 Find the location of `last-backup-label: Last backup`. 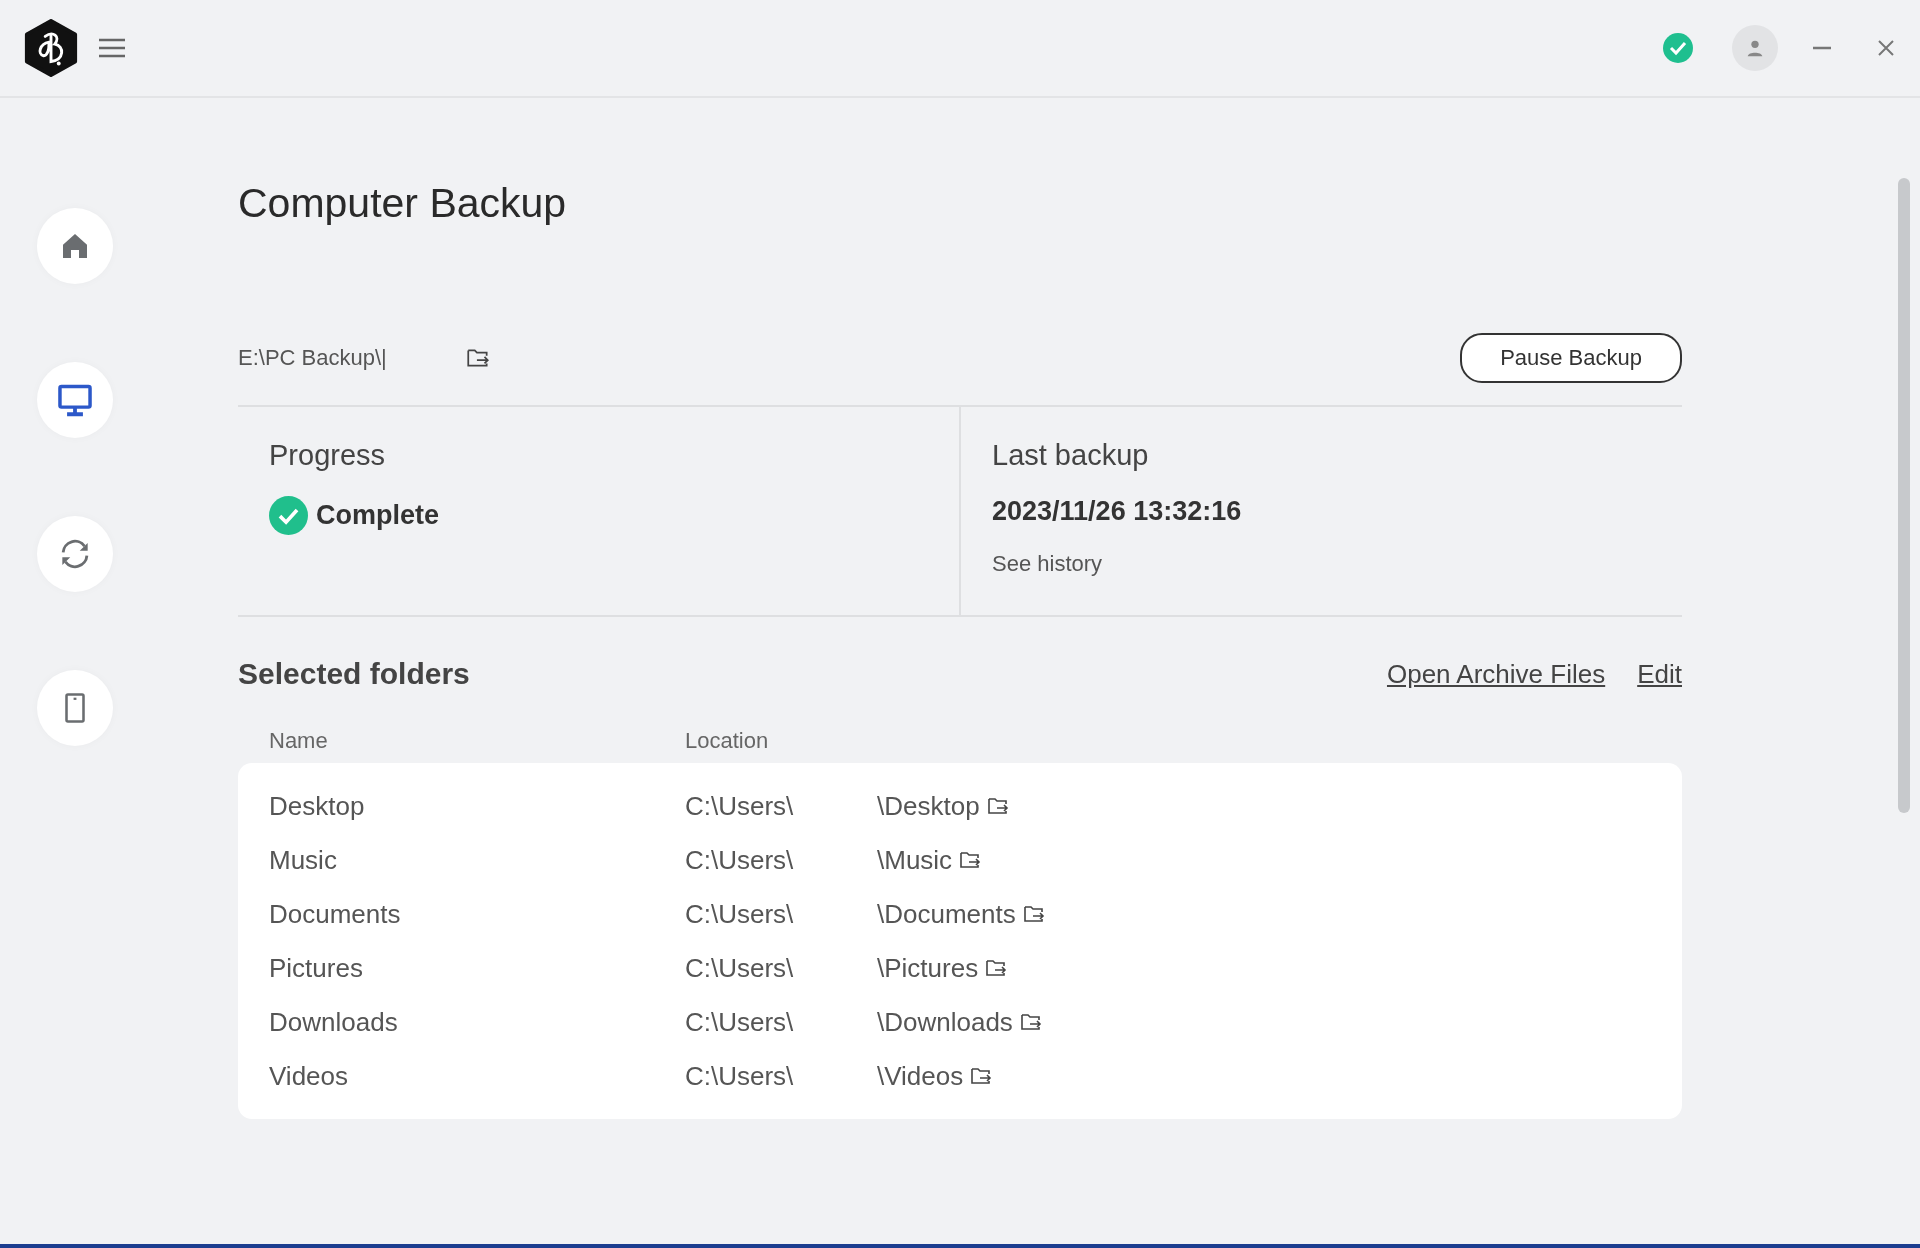

last-backup-label: Last backup is located at coordinates (1070, 455).